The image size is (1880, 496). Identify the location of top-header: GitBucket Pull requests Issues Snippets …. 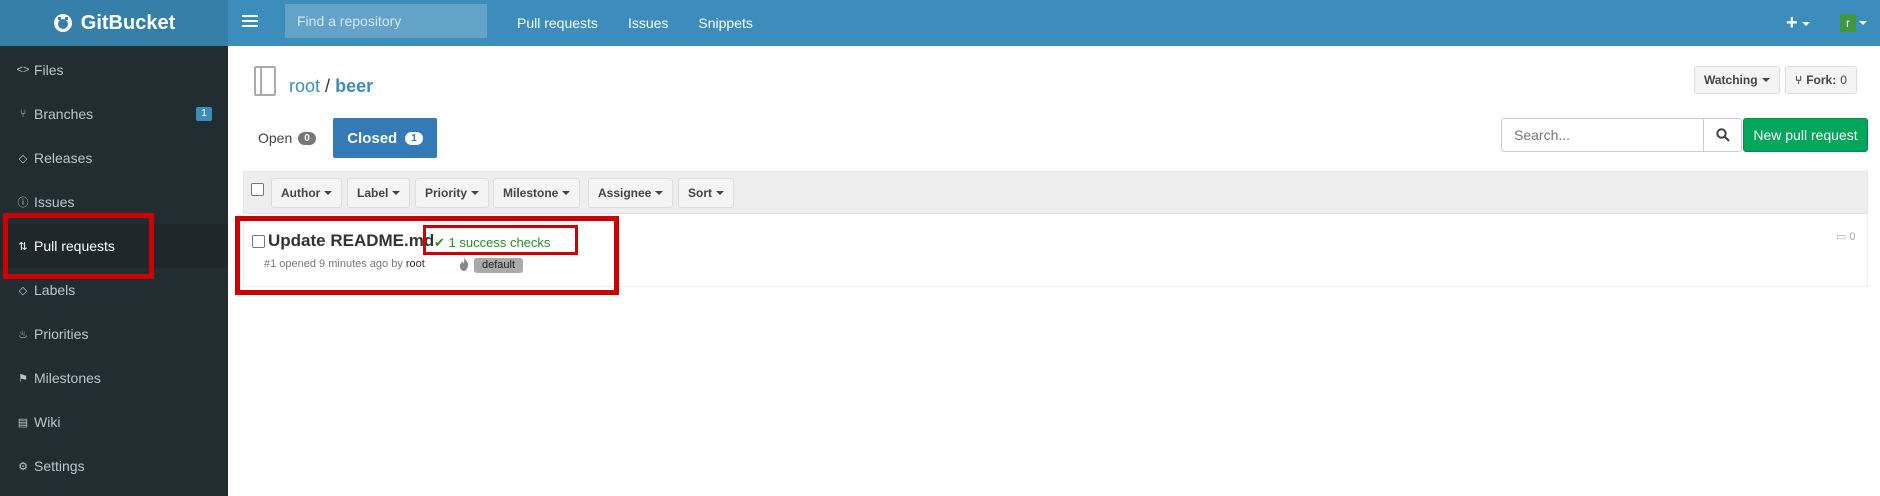
(940, 23).